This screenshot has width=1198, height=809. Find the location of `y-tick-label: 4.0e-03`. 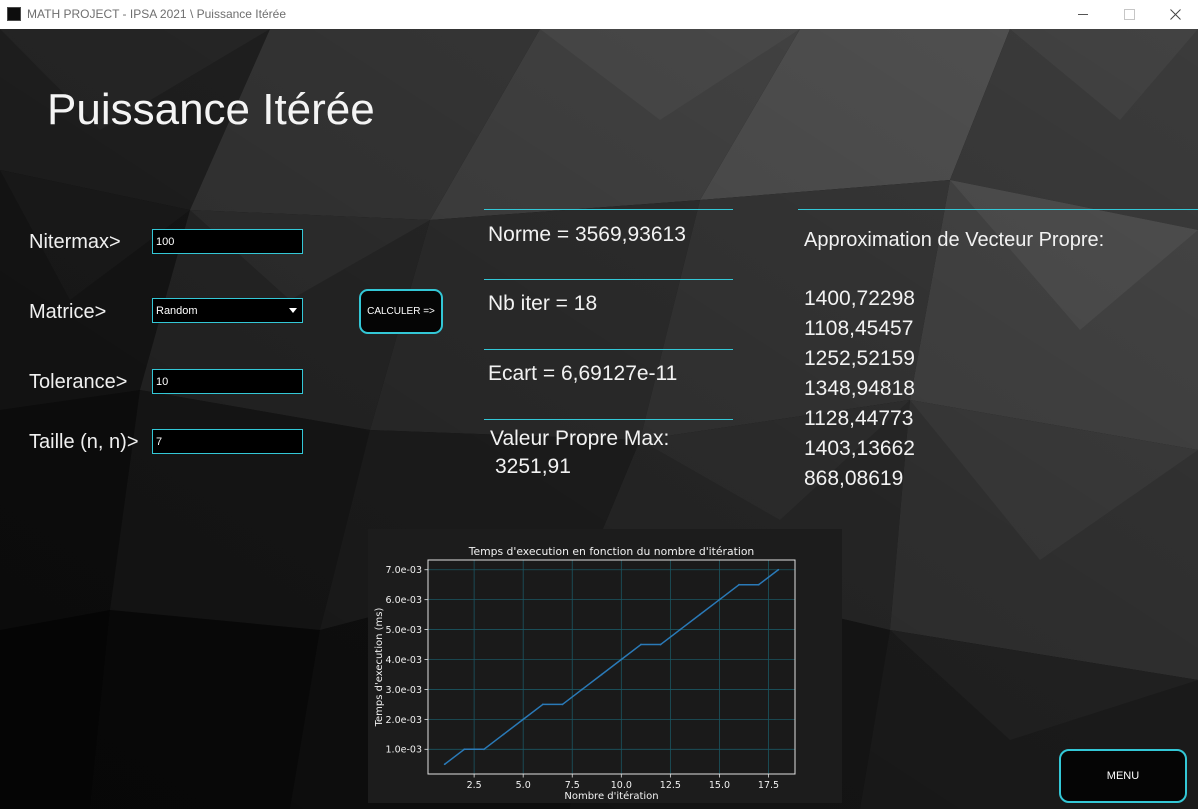

y-tick-label: 4.0e-03 is located at coordinates (404, 660).